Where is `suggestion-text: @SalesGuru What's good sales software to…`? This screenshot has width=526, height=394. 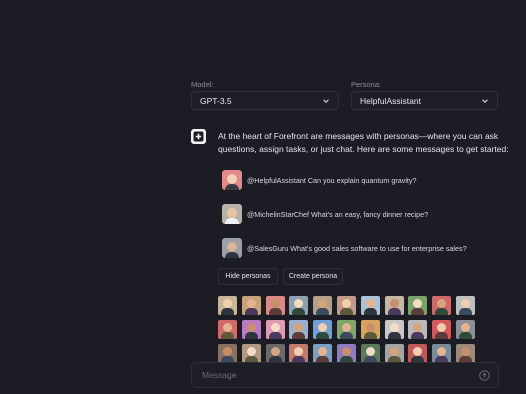
suggestion-text: @SalesGuru What's good sales software to… is located at coordinates (357, 248).